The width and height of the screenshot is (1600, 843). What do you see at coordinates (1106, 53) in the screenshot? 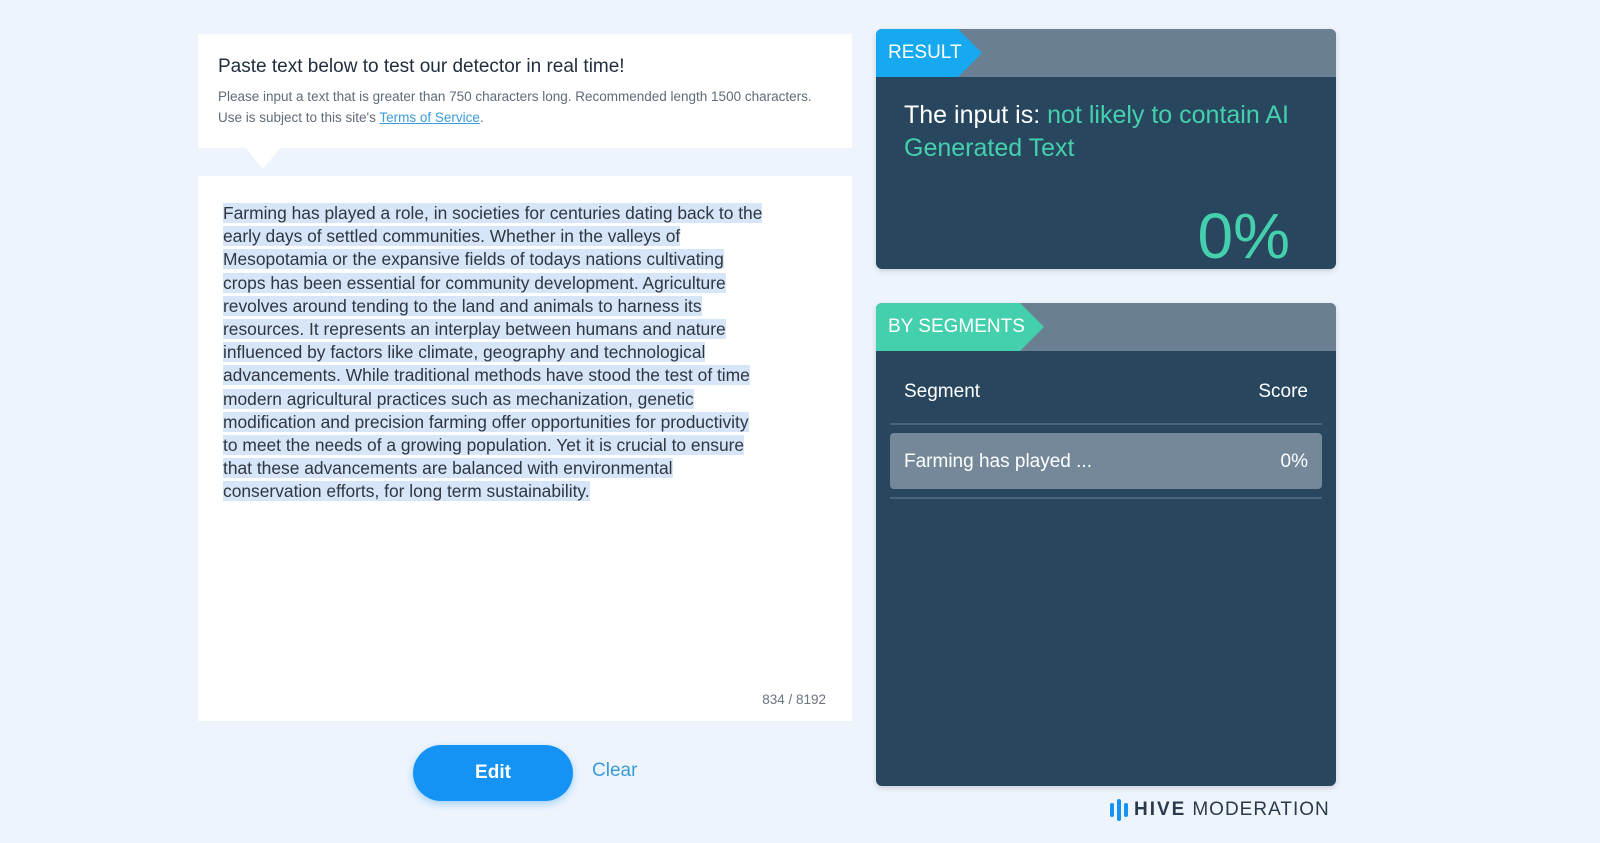
I see `result-panel-header: RESULT` at bounding box center [1106, 53].